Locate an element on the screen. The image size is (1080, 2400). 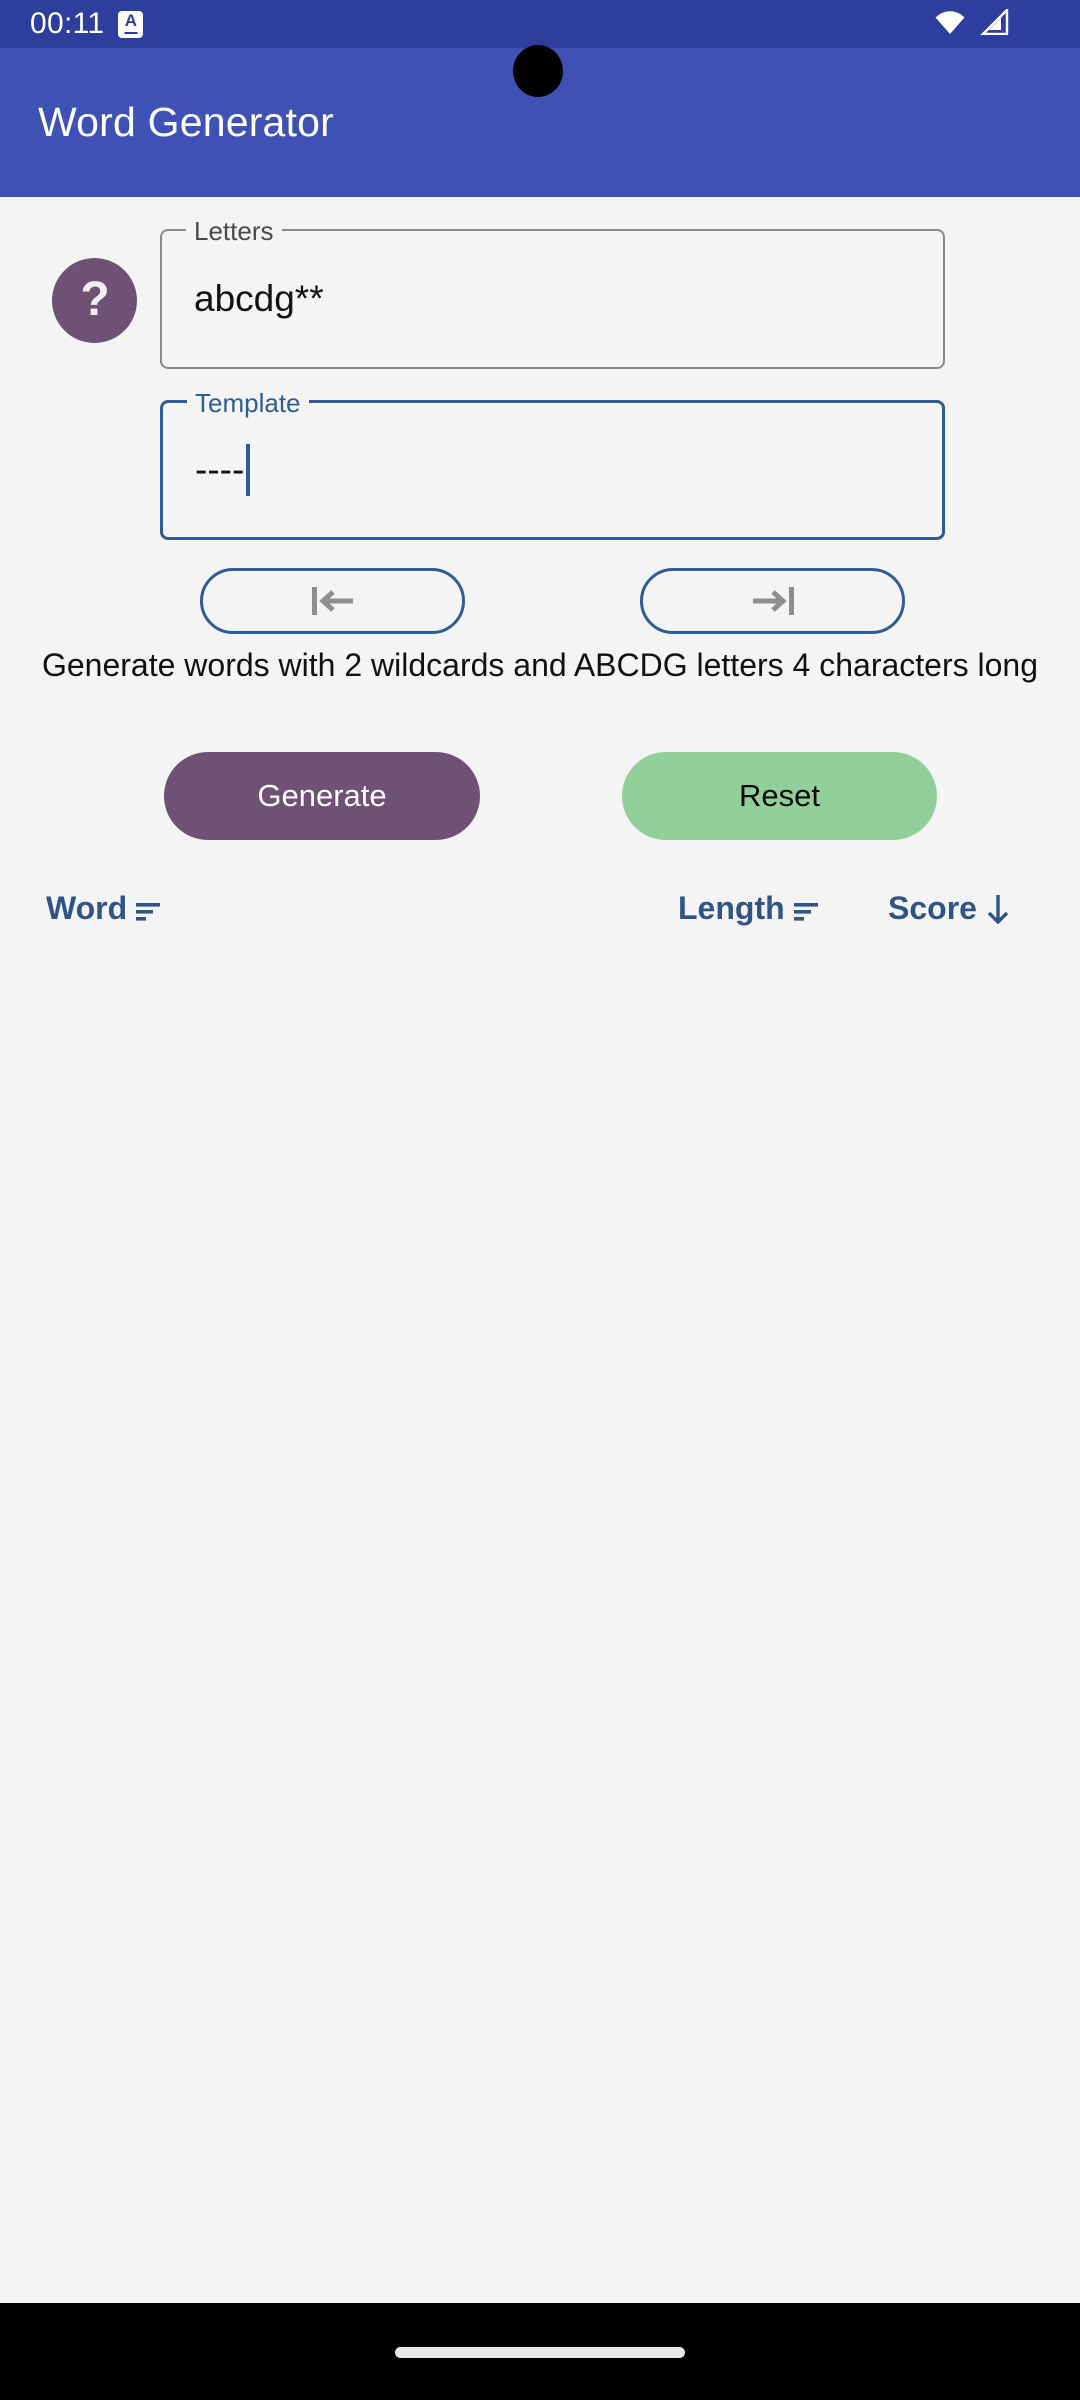
text-caret is located at coordinates (248, 470).